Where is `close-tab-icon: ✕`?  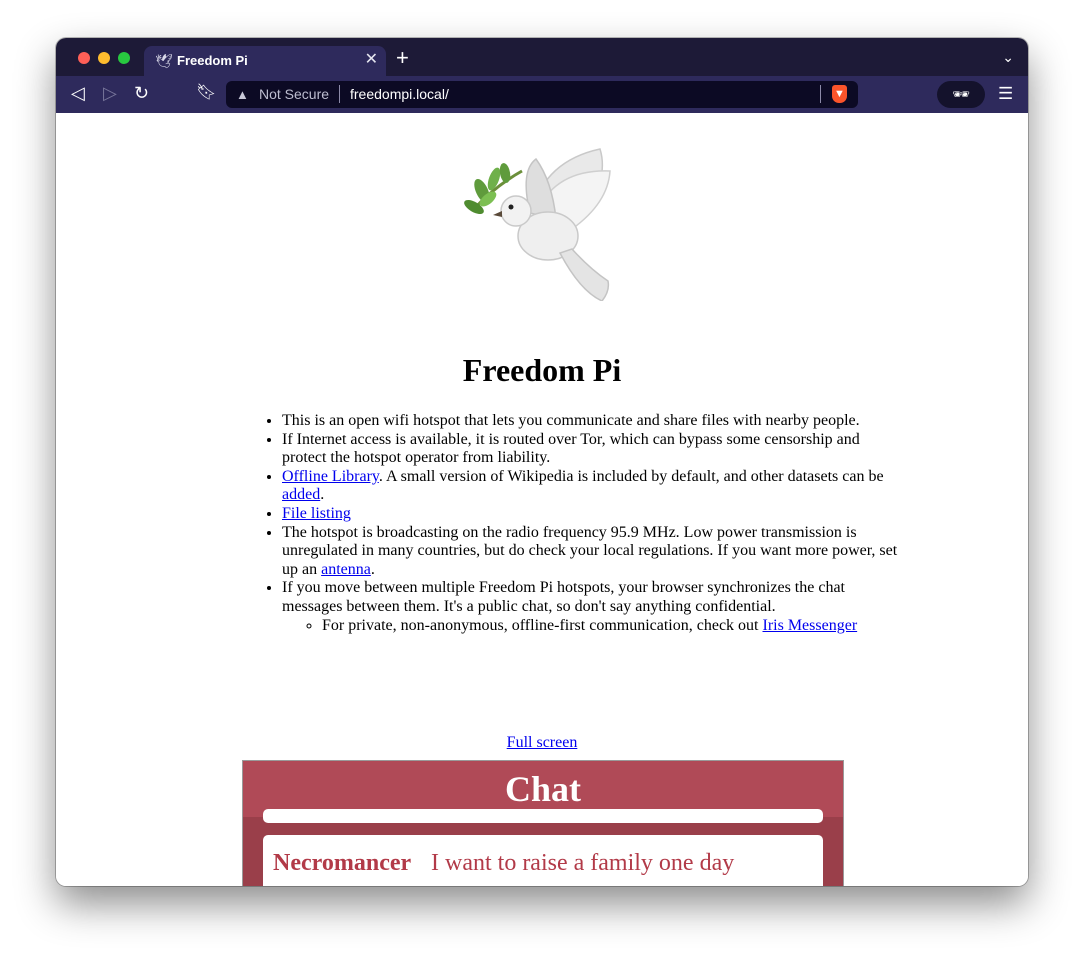
close-tab-icon: ✕ is located at coordinates (371, 60).